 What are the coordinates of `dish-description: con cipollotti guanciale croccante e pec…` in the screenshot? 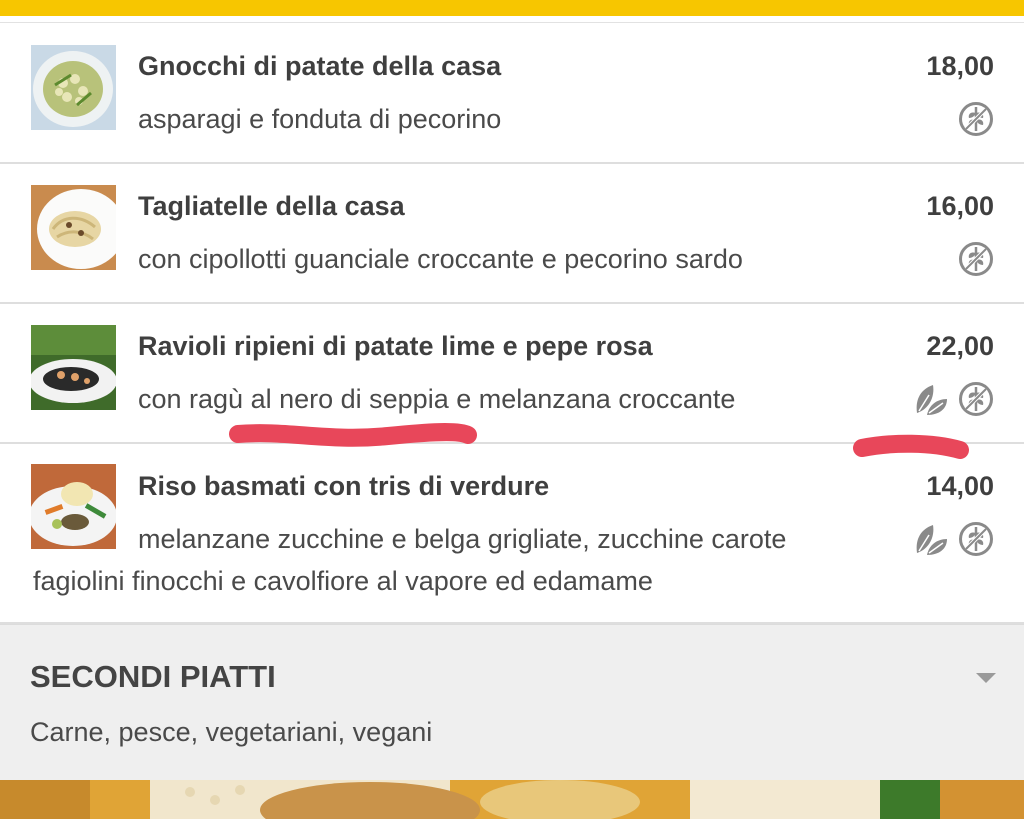 It's located at (440, 259).